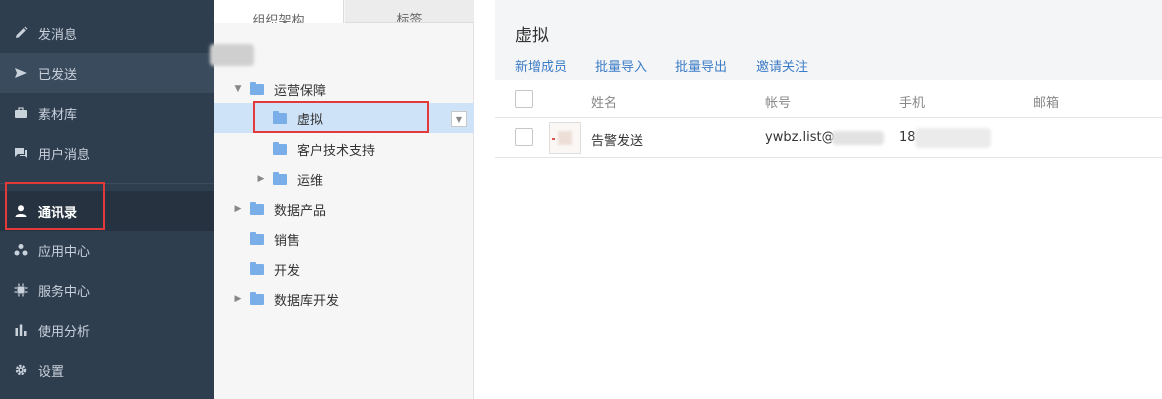  What do you see at coordinates (858, 138) in the screenshot?
I see `account-redacted` at bounding box center [858, 138].